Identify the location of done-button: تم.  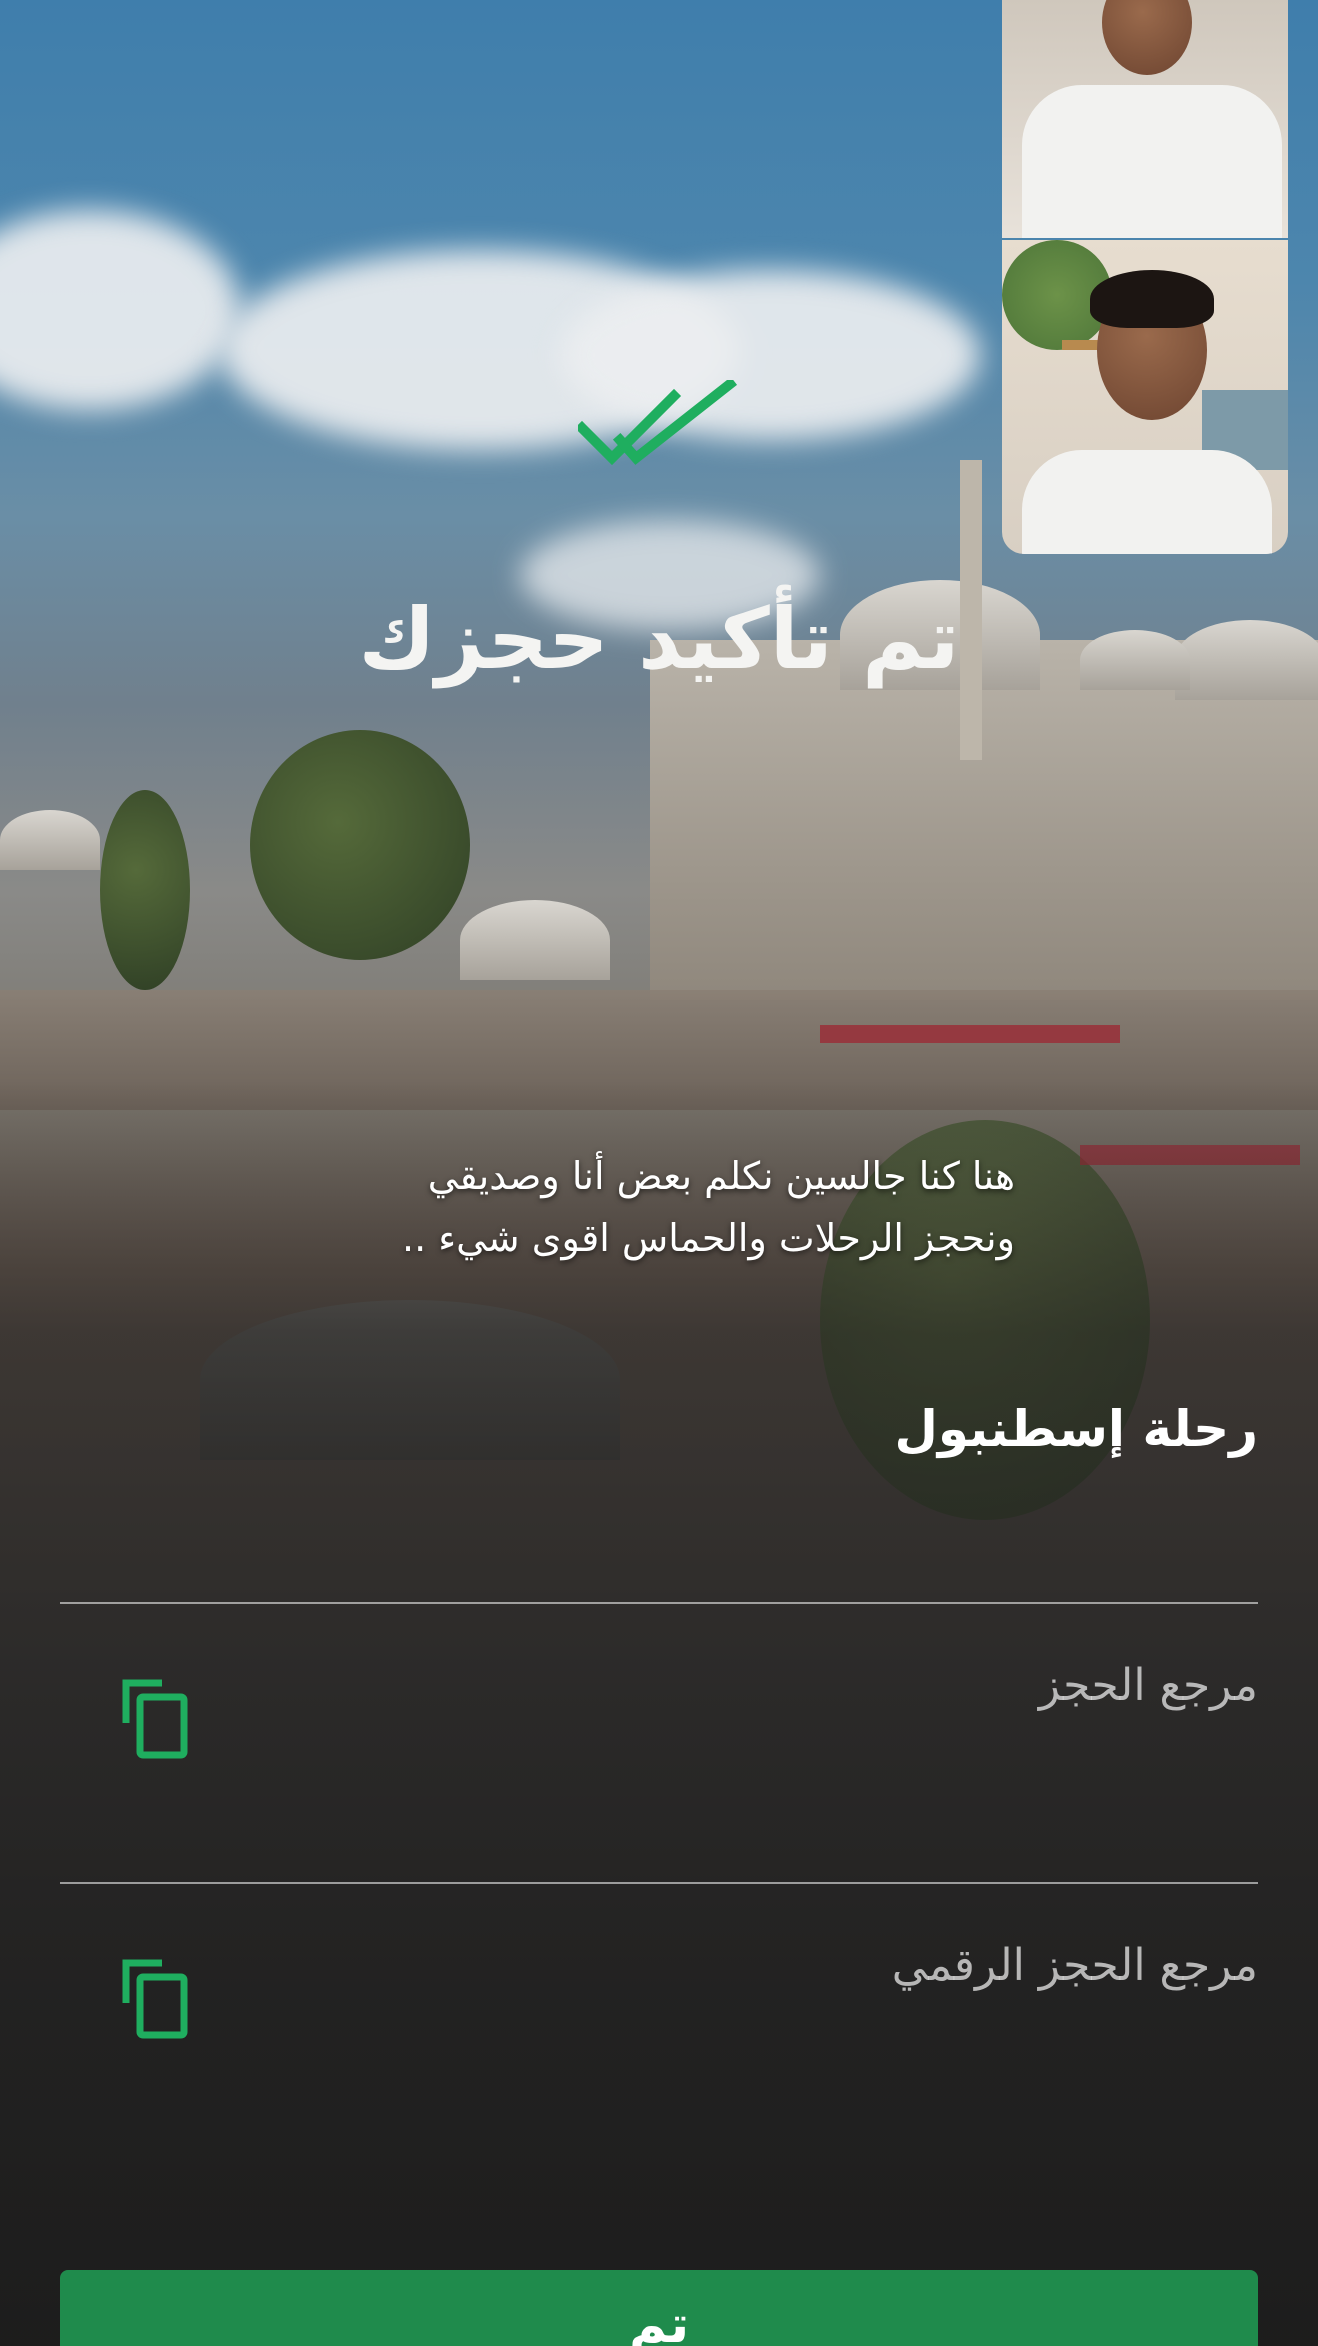
(659, 2308).